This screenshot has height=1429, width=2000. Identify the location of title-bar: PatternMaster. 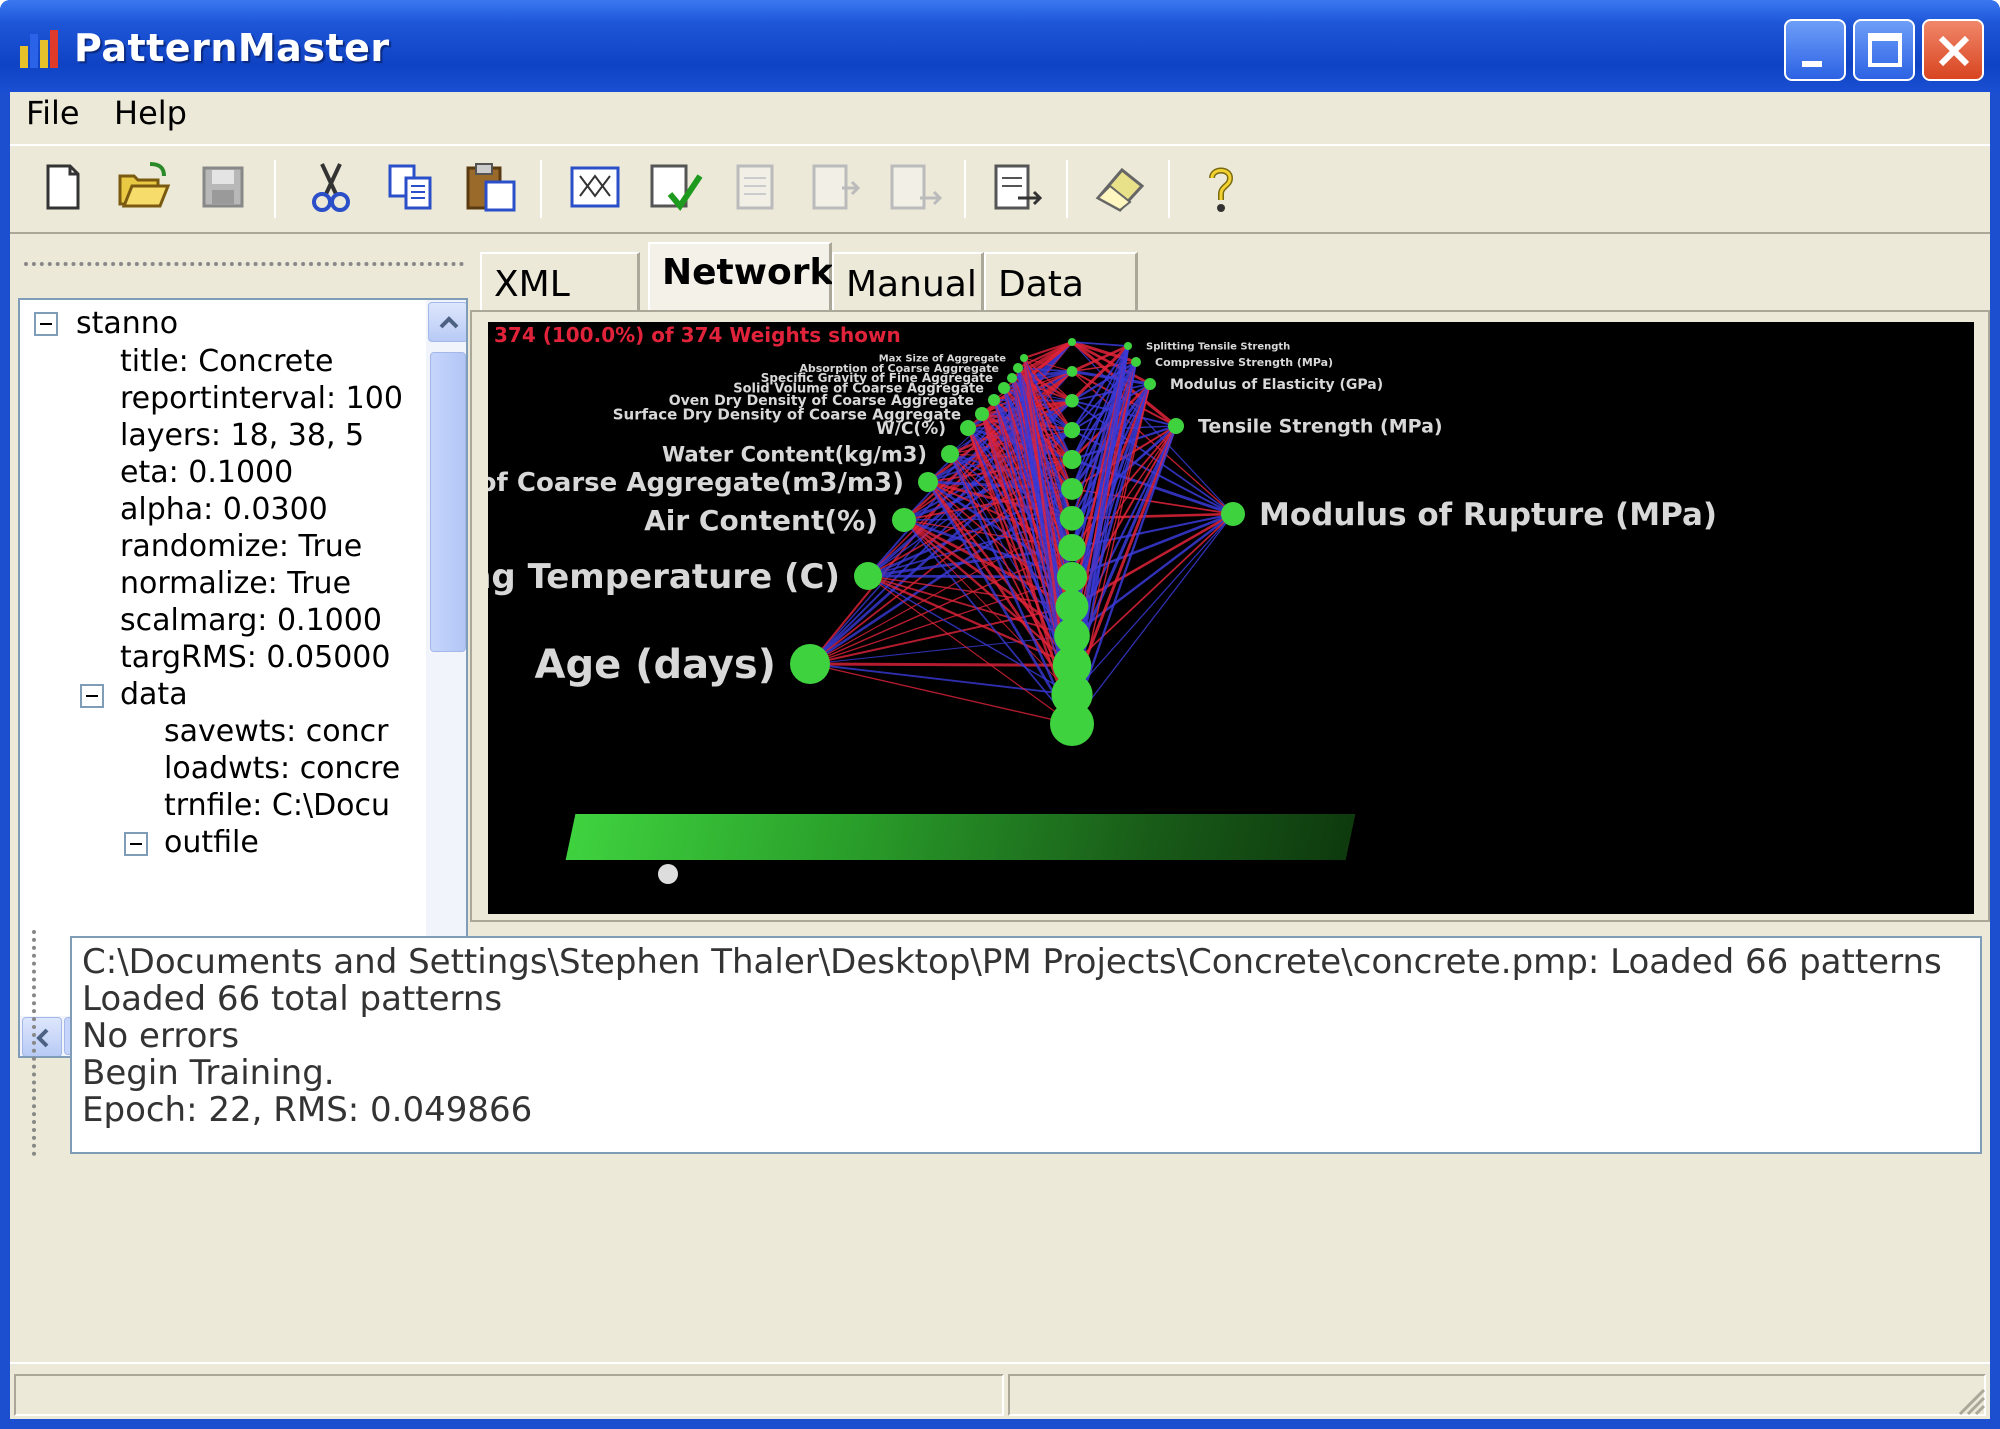
(1000, 46).